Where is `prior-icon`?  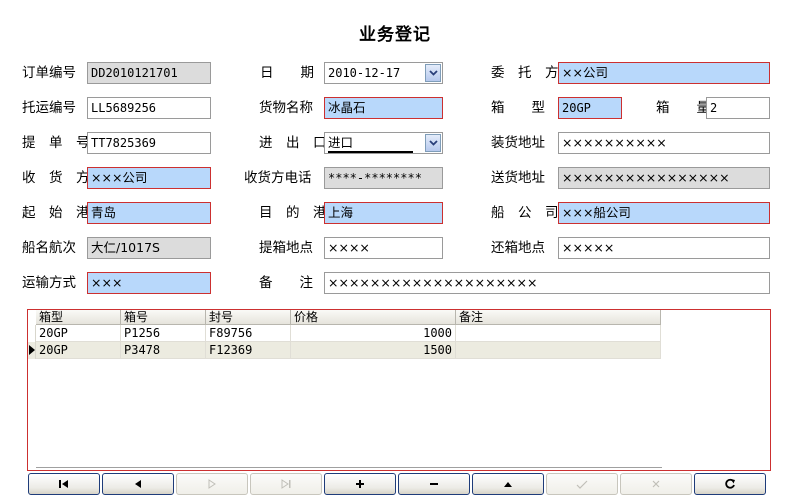 prior-icon is located at coordinates (138, 484).